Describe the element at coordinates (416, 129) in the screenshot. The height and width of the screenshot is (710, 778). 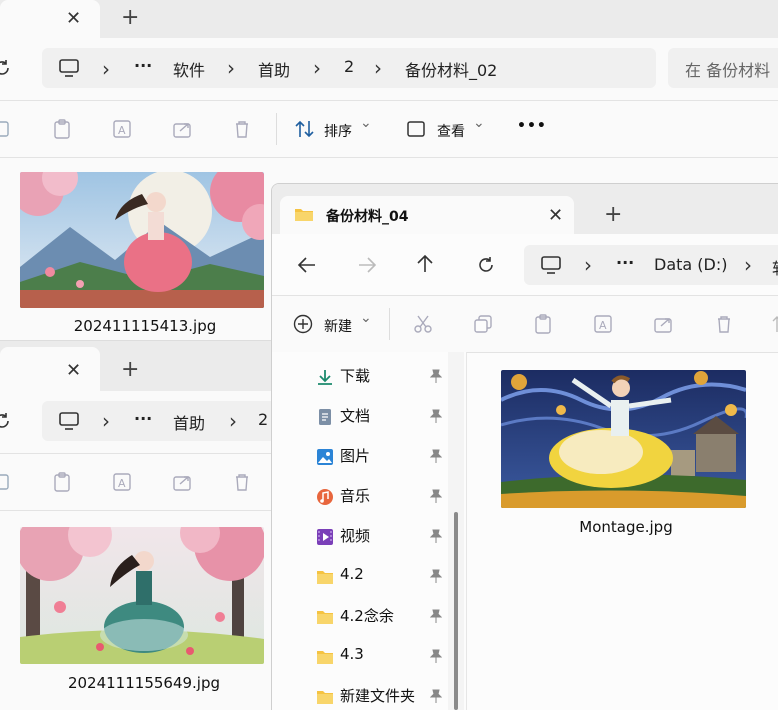
I see `view-icon` at that location.